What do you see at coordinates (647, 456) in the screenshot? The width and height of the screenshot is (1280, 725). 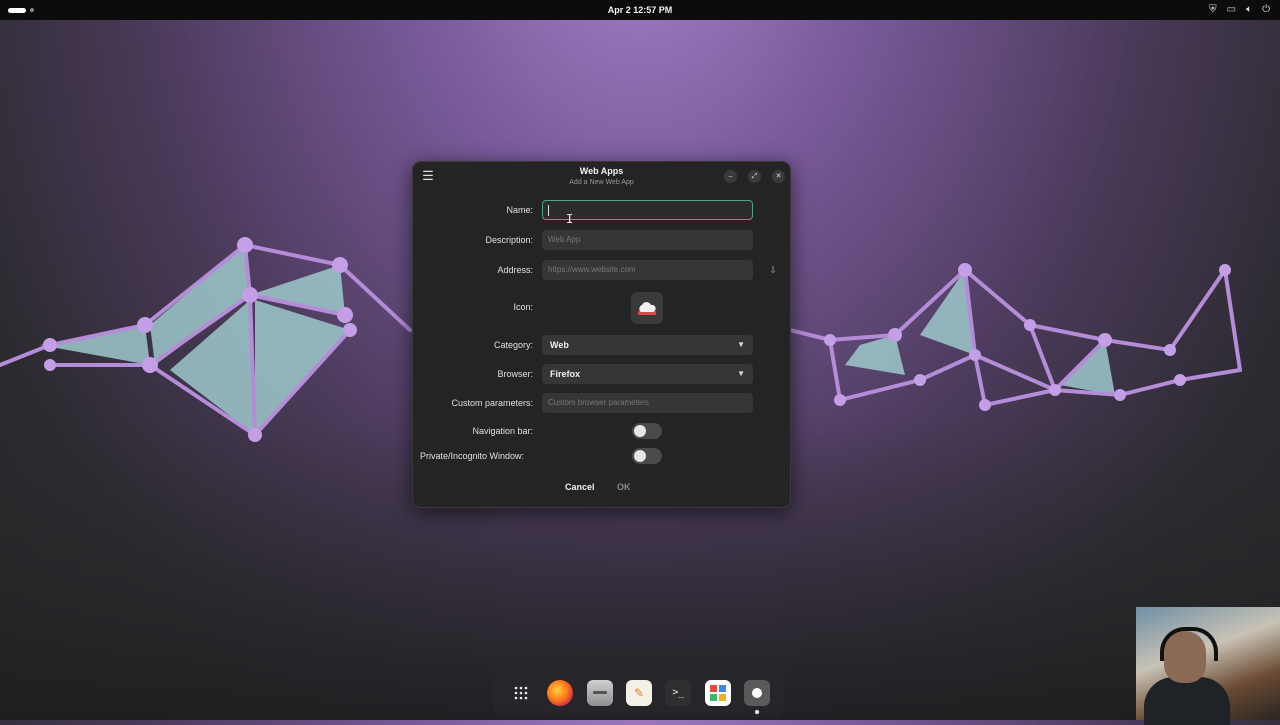 I see `private-toggle` at bounding box center [647, 456].